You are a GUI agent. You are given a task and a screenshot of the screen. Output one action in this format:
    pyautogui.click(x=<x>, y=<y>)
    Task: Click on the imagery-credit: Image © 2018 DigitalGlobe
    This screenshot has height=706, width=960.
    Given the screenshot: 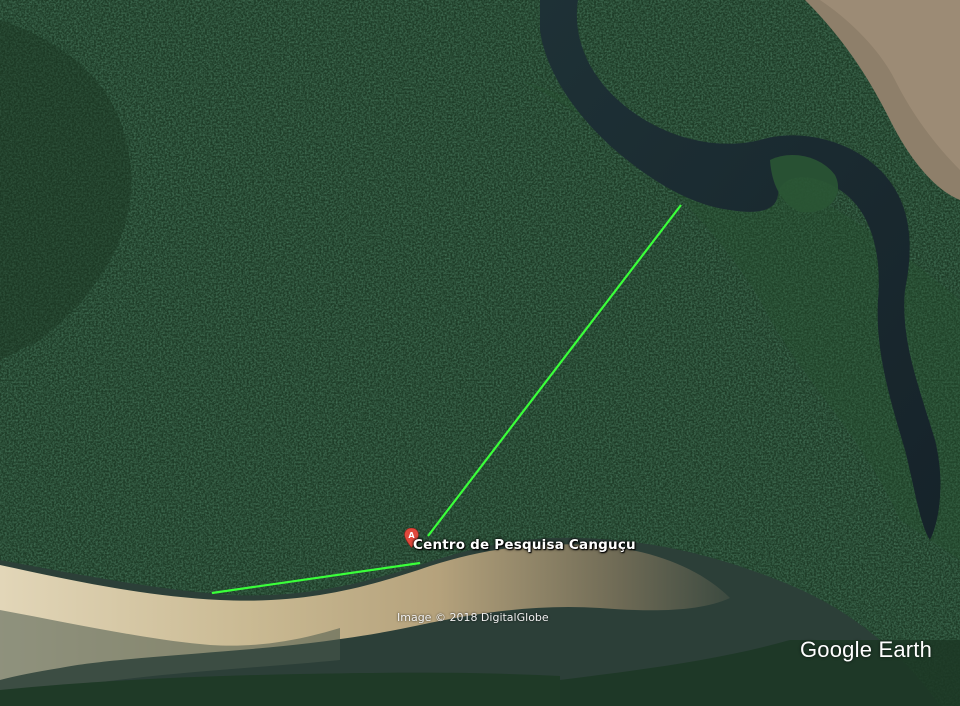 What is the action you would take?
    pyautogui.click(x=473, y=617)
    